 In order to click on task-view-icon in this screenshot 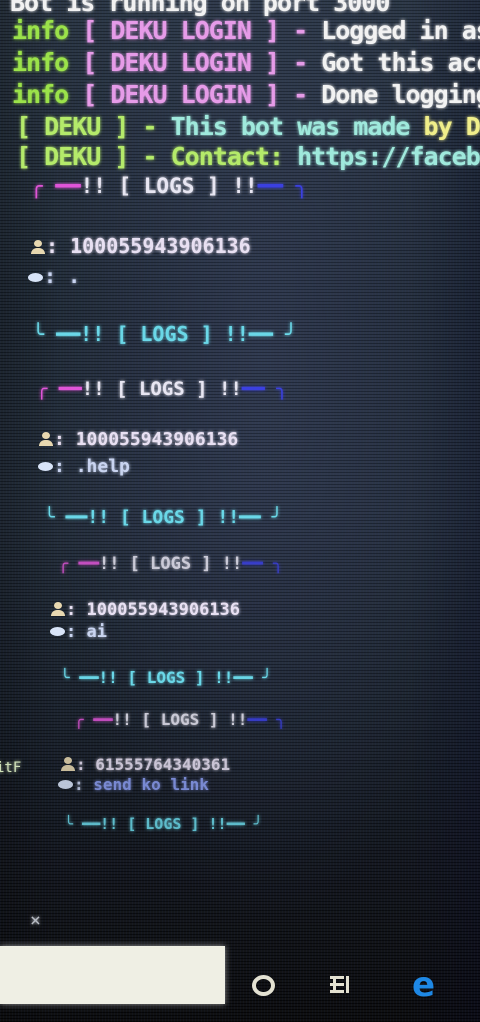, I will do `click(342, 985)`.